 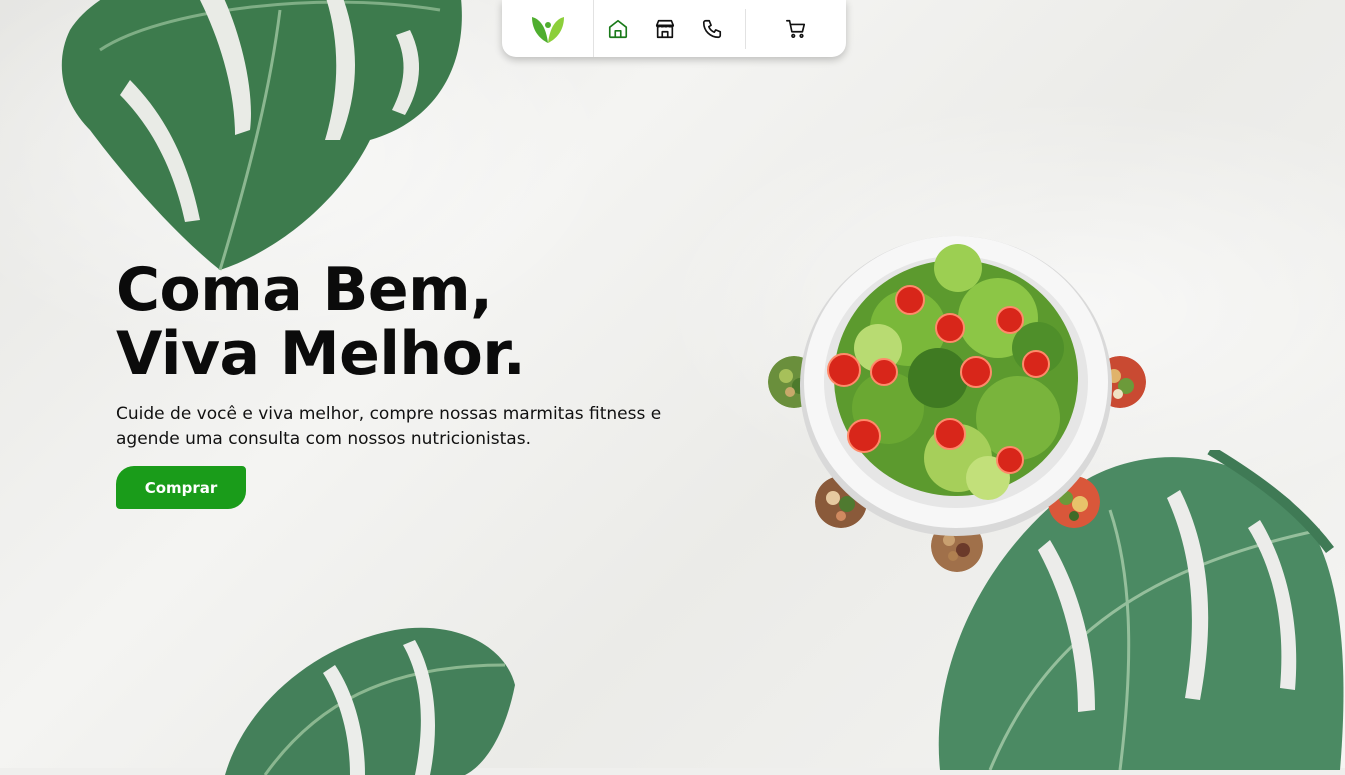 I want to click on hero-title: Coma Bem, Viva Melhor., so click(x=321, y=322).